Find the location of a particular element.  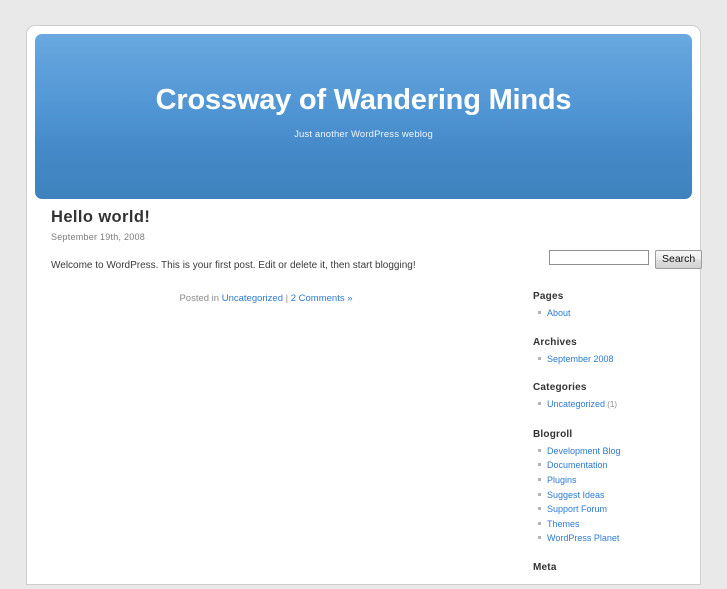

widget-link: Plugins is located at coordinates (562, 480).